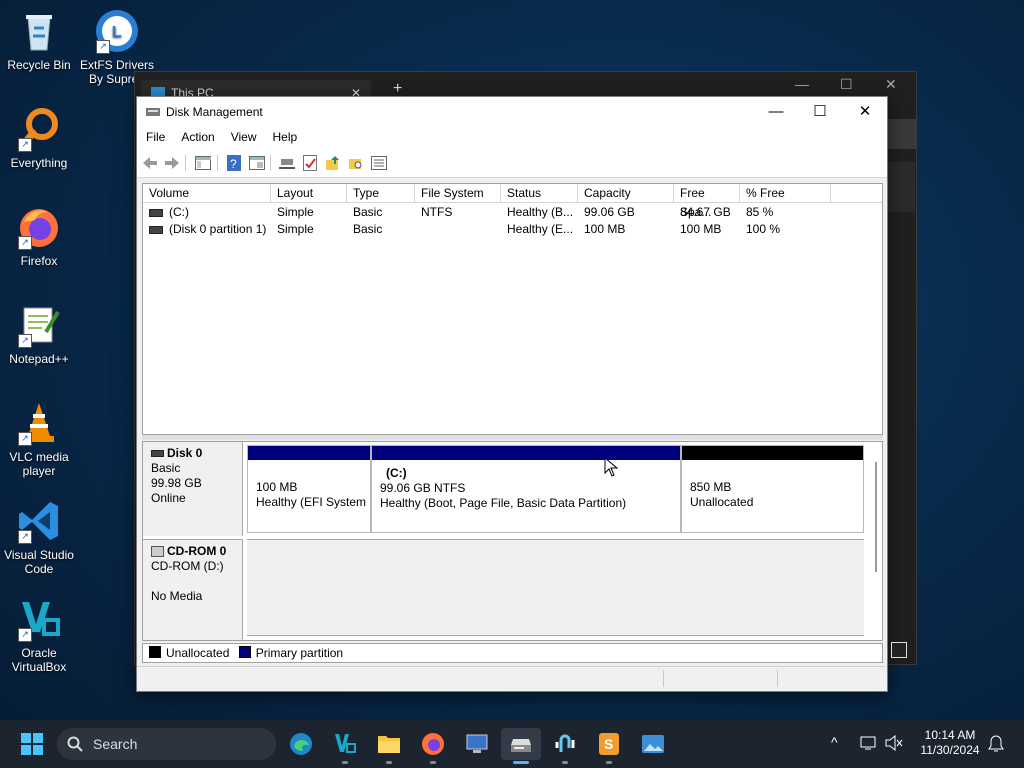  What do you see at coordinates (379, 163) in the screenshot?
I see `list-view-icon` at bounding box center [379, 163].